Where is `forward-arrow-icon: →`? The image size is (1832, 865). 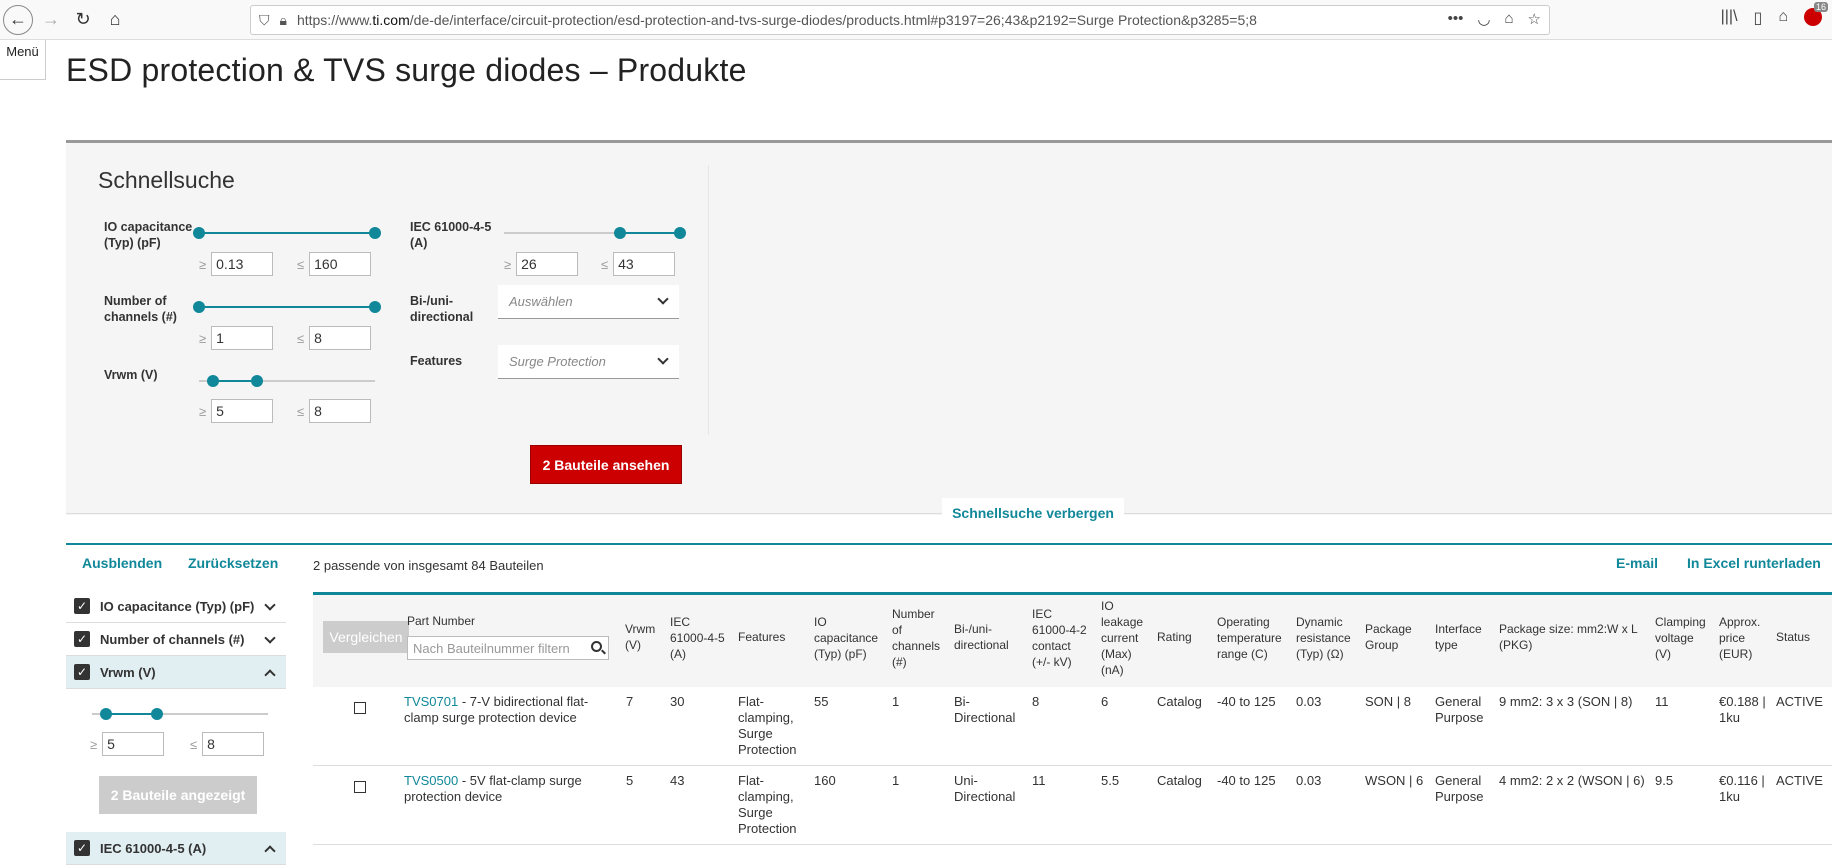
forward-arrow-icon: → is located at coordinates (51, 20).